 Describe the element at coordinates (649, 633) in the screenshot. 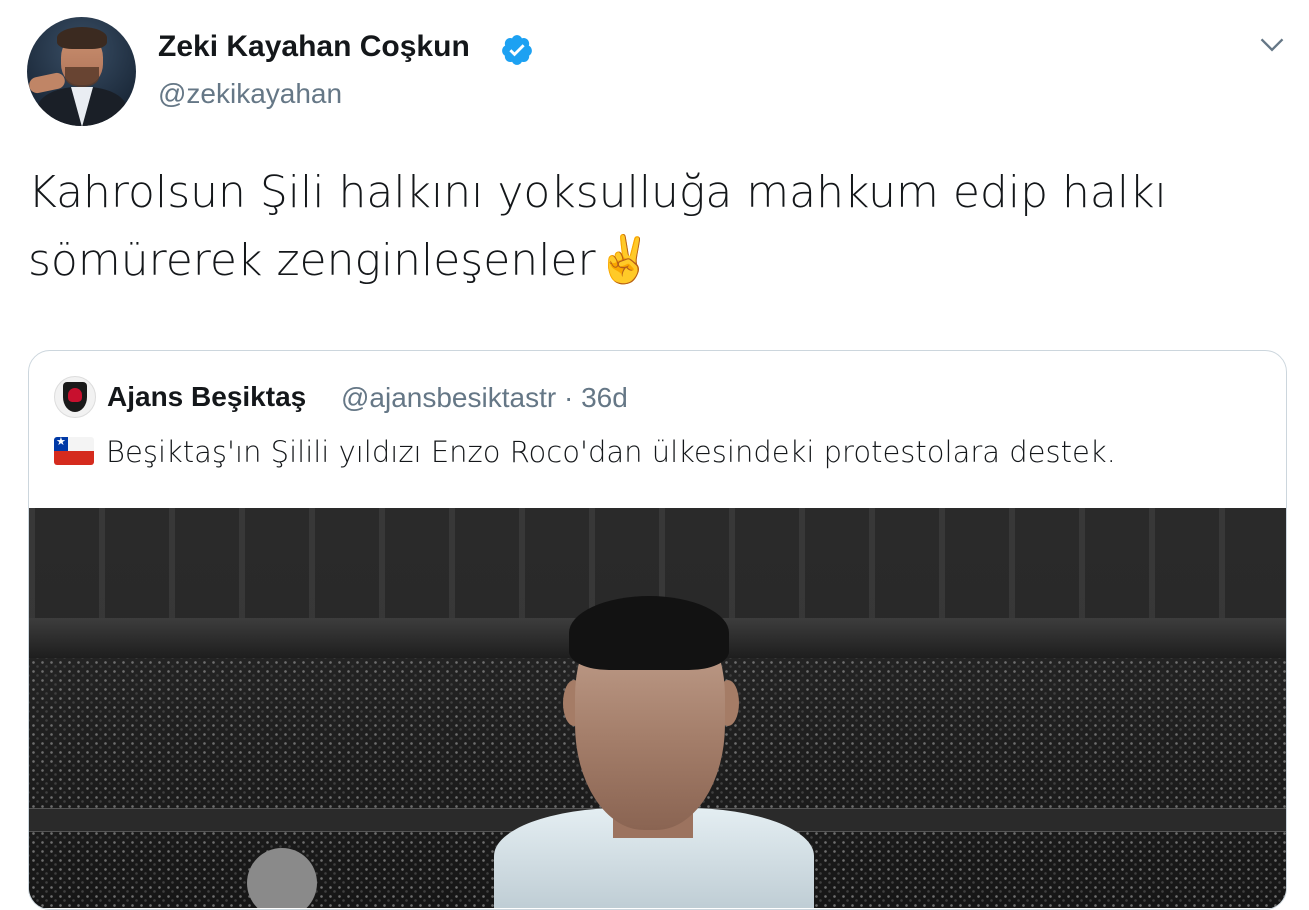

I see `player-hair` at that location.